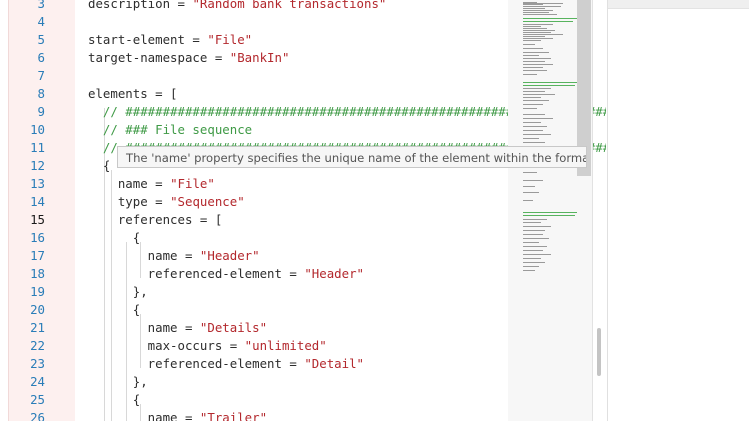  Describe the element at coordinates (37, 237) in the screenshot. I see `line-number: 16` at that location.